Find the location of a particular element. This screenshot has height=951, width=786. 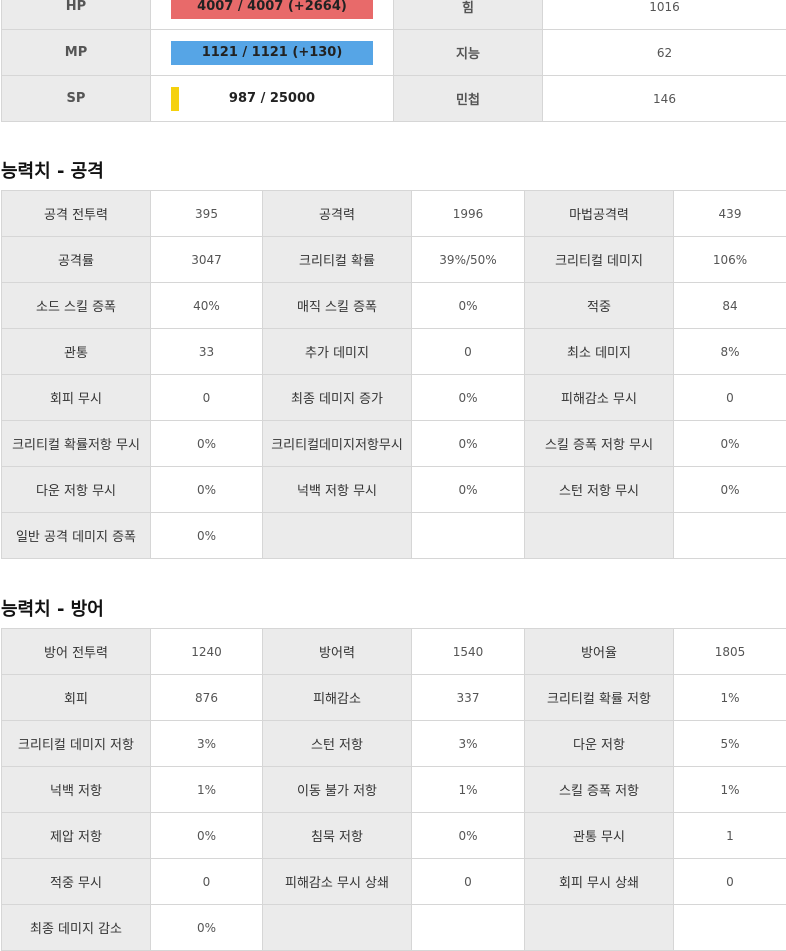

stat-label: 크리티컬데미지저항무시 is located at coordinates (337, 444).